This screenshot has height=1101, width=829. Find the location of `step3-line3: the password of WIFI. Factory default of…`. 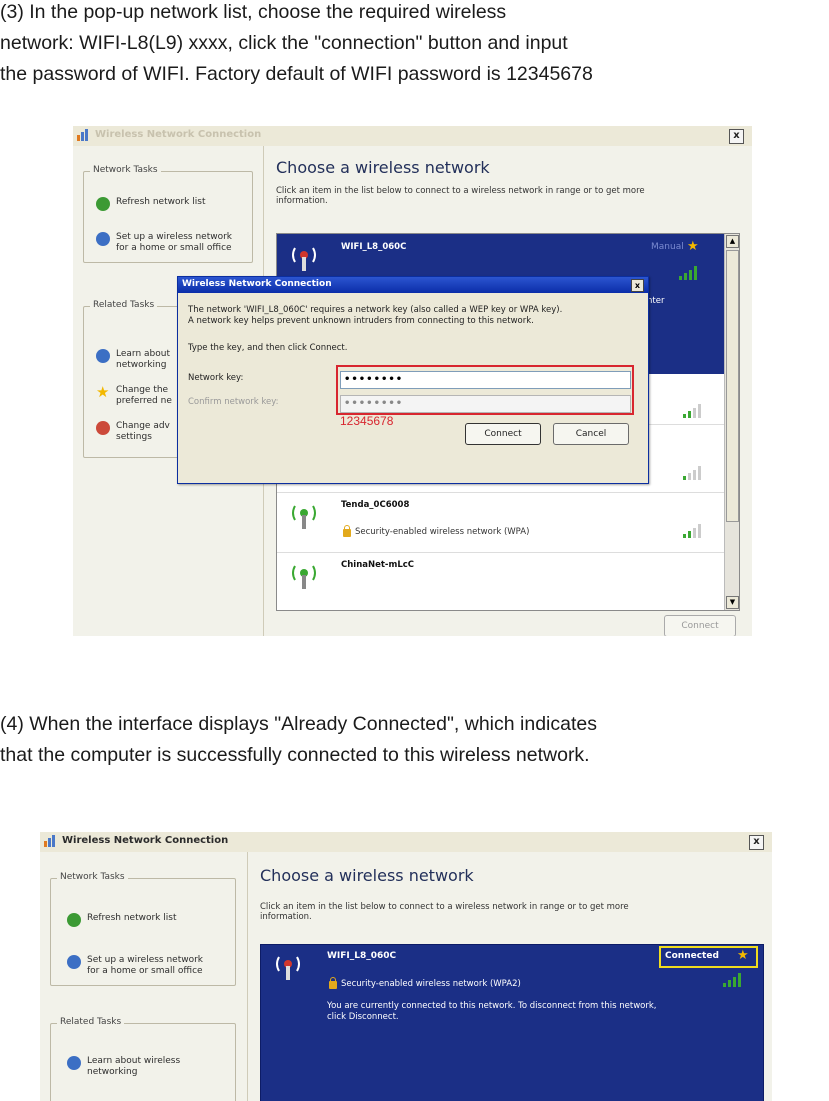

step3-line3: the password of WIFI. Factory default of… is located at coordinates (296, 74).